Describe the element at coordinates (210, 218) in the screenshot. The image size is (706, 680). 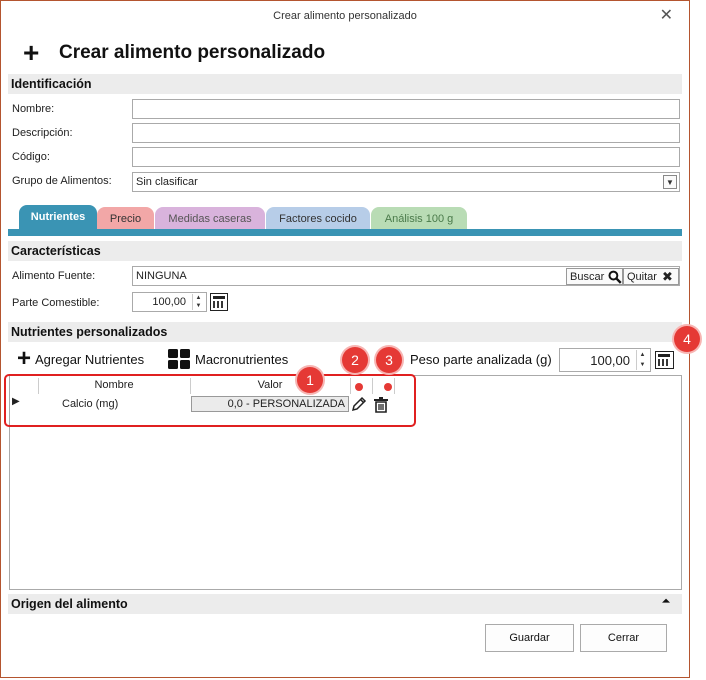
I see `tab-medidas-caseras: Medidas caseras` at that location.